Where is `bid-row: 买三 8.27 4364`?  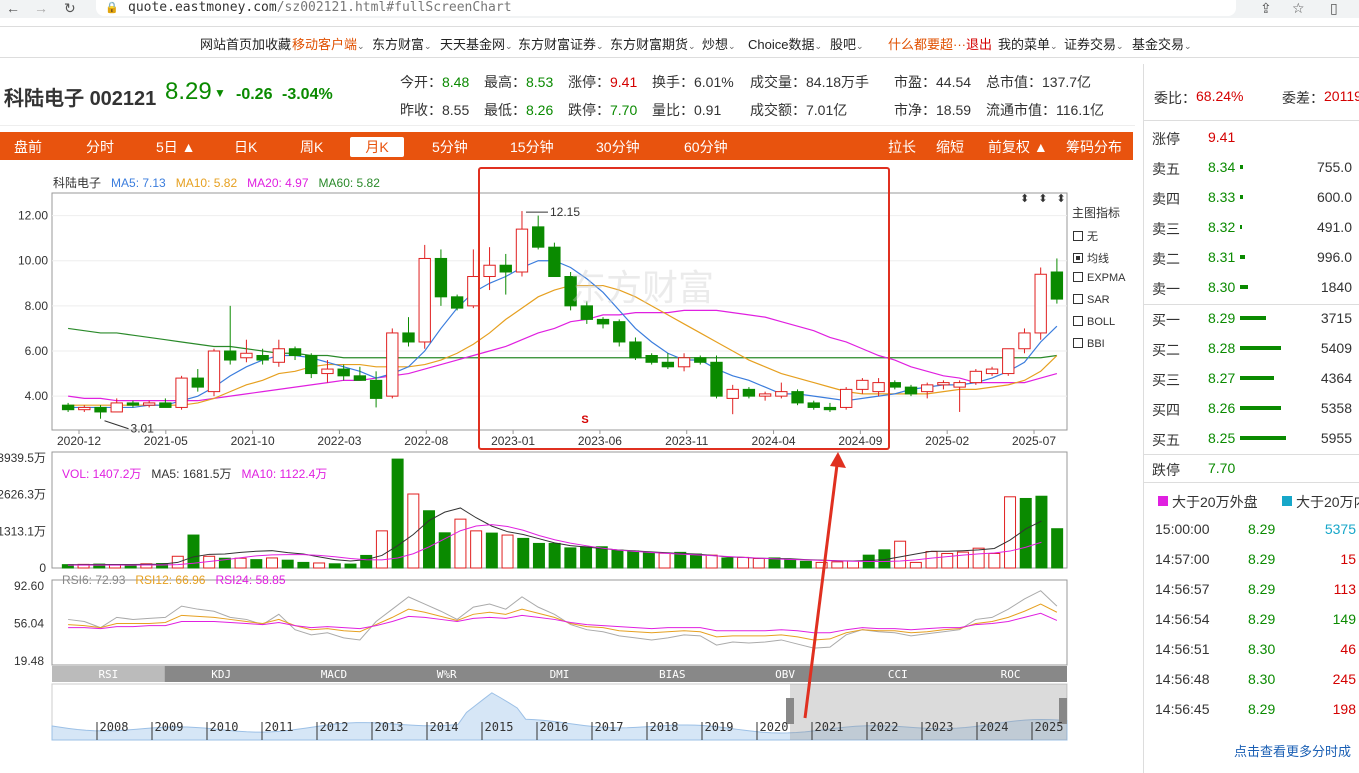
bid-row: 买三 8.27 4364 is located at coordinates (1255, 378).